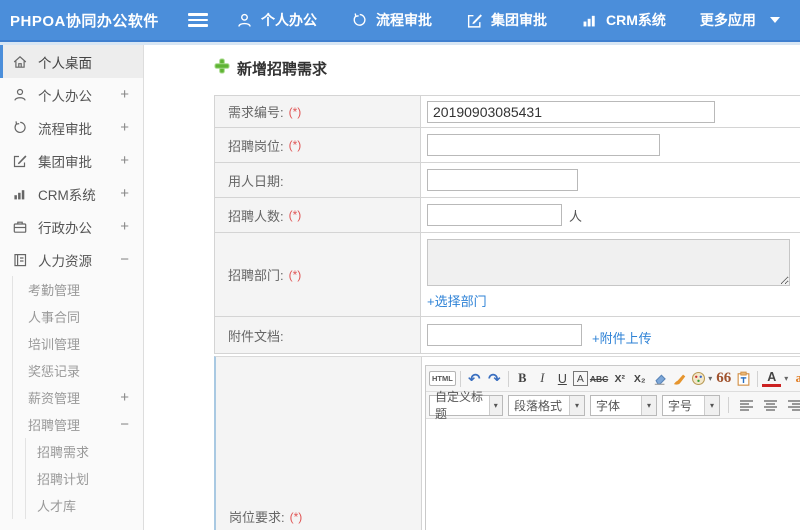 This screenshot has width=800, height=530. What do you see at coordinates (198, 20) in the screenshot?
I see `hamburger-menu-icon` at bounding box center [198, 20].